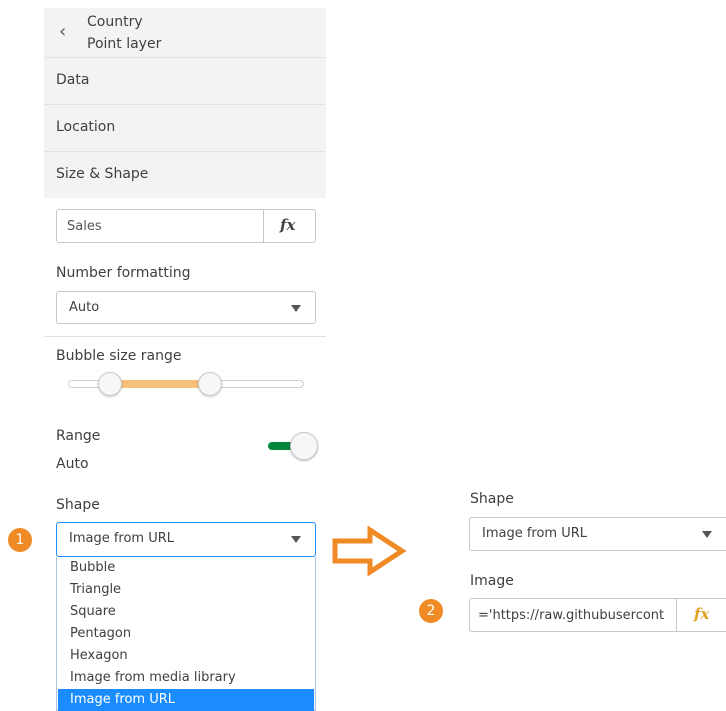  I want to click on shape-option-hexagon: Hexagon, so click(186, 656).